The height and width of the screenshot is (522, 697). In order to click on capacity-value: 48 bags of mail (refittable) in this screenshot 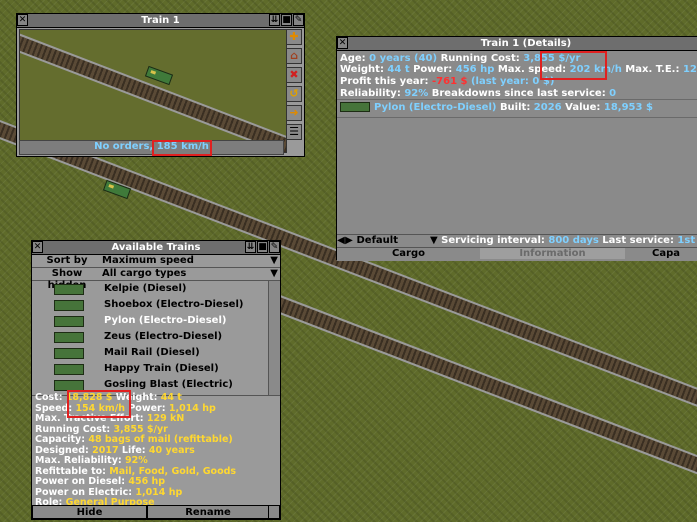, I will do `click(160, 439)`.